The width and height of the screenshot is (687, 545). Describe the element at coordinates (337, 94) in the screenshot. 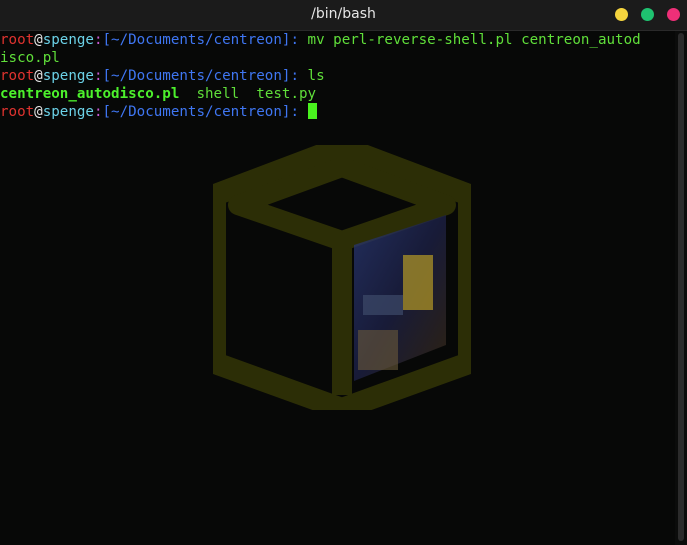

I see `ls-output: centreon_autodisco.pl shell test.py` at that location.